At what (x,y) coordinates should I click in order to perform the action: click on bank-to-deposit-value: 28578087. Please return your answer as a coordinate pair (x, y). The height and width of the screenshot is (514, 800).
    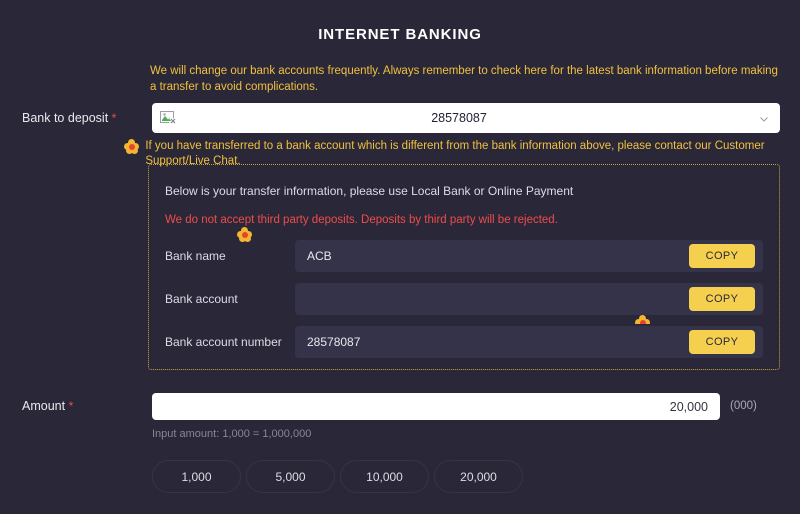
    Looking at the image, I should click on (459, 118).